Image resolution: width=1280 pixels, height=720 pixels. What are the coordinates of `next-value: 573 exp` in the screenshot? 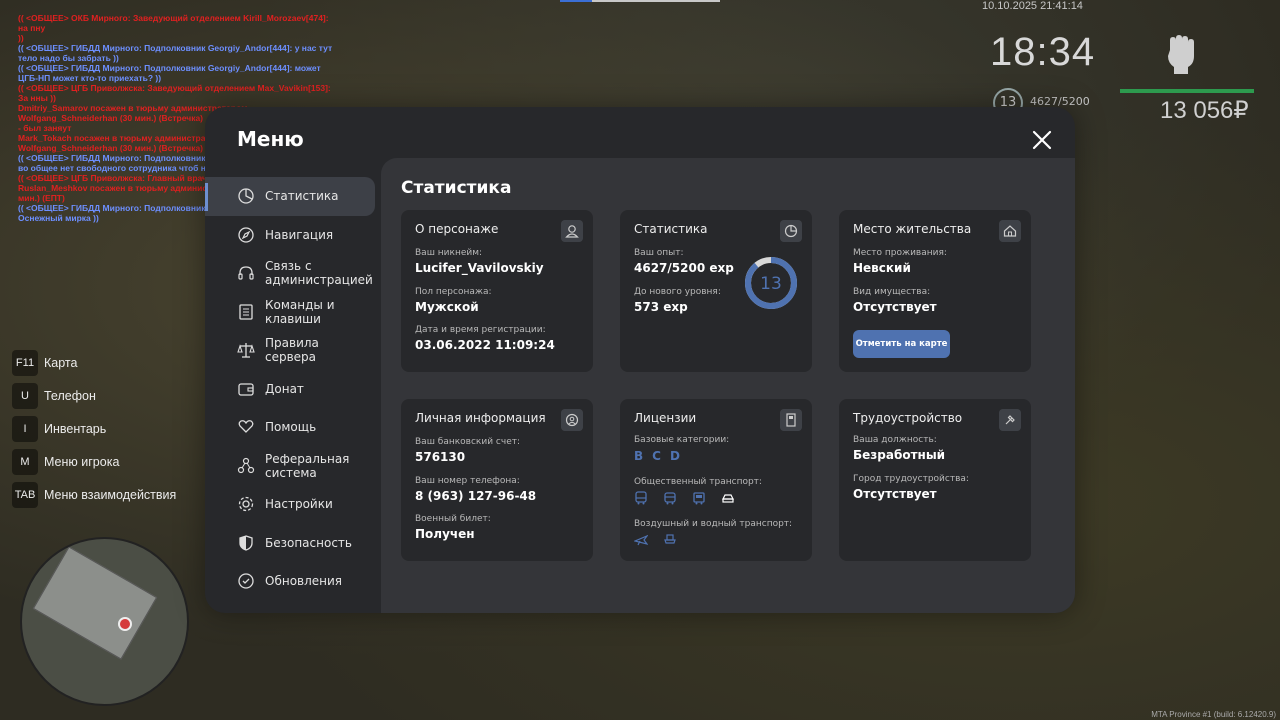 It's located at (661, 307).